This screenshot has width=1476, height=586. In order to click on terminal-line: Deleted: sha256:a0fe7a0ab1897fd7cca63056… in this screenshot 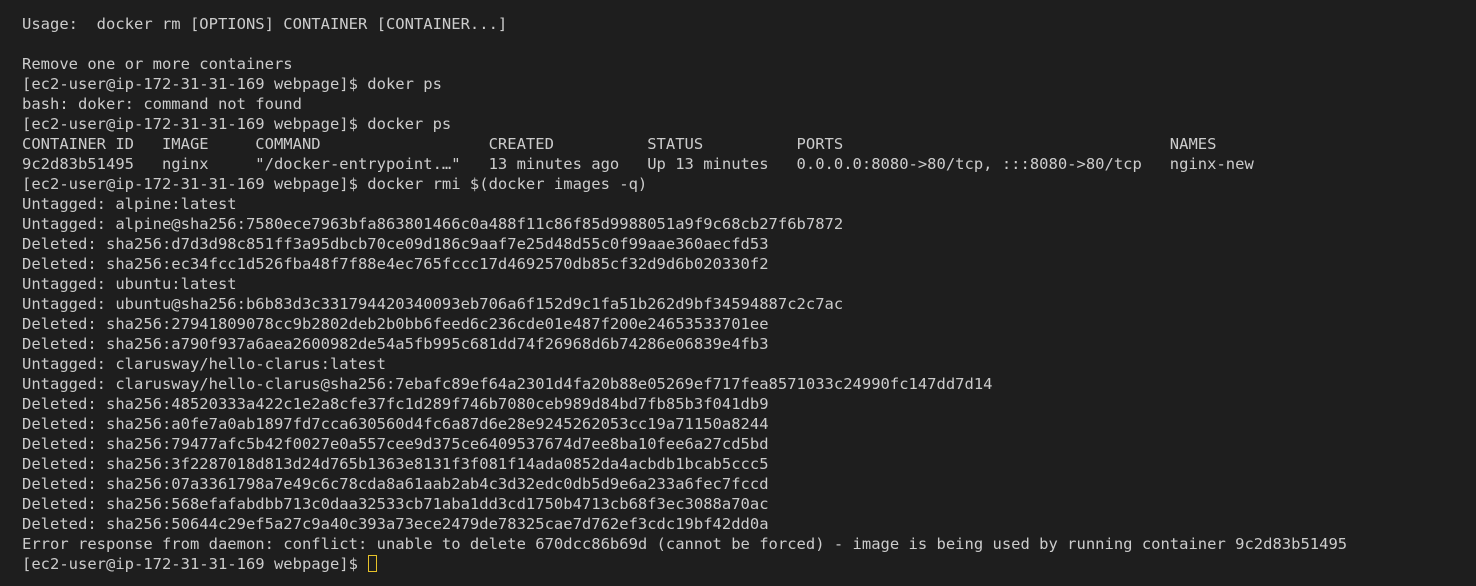, I will do `click(395, 424)`.